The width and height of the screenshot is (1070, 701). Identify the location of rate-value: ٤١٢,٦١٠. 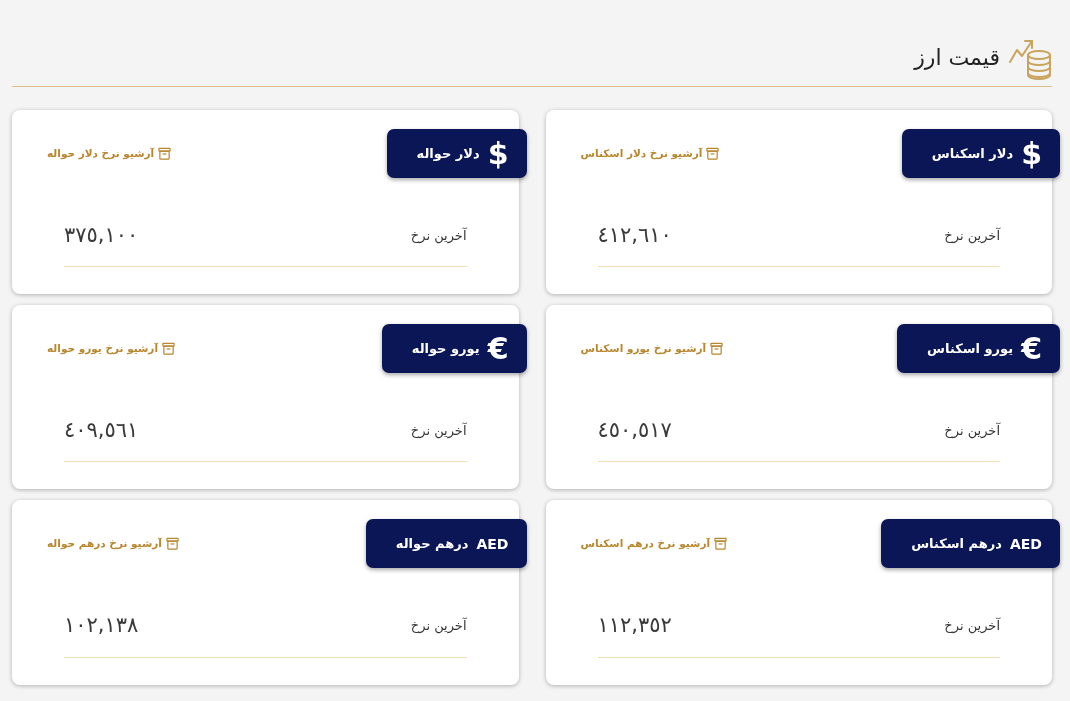
(634, 236).